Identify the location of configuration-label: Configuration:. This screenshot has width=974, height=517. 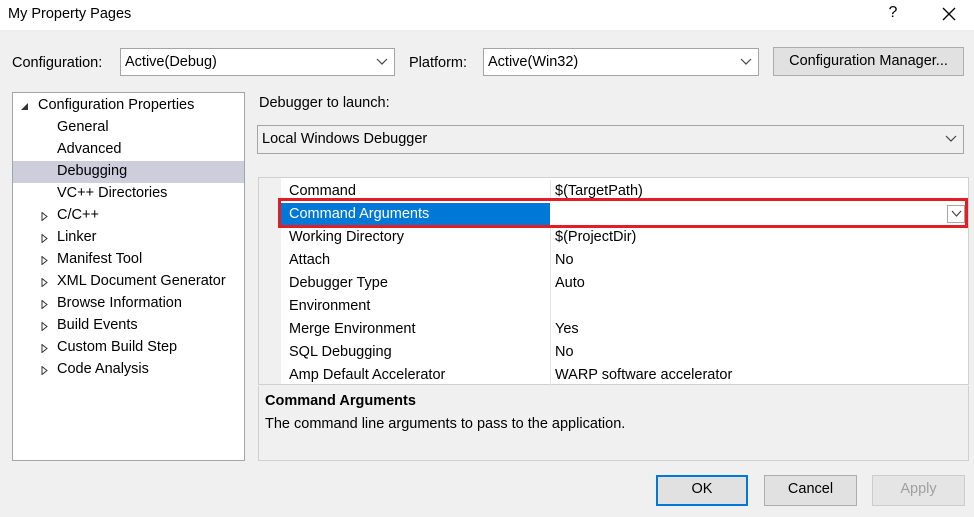
(57, 63).